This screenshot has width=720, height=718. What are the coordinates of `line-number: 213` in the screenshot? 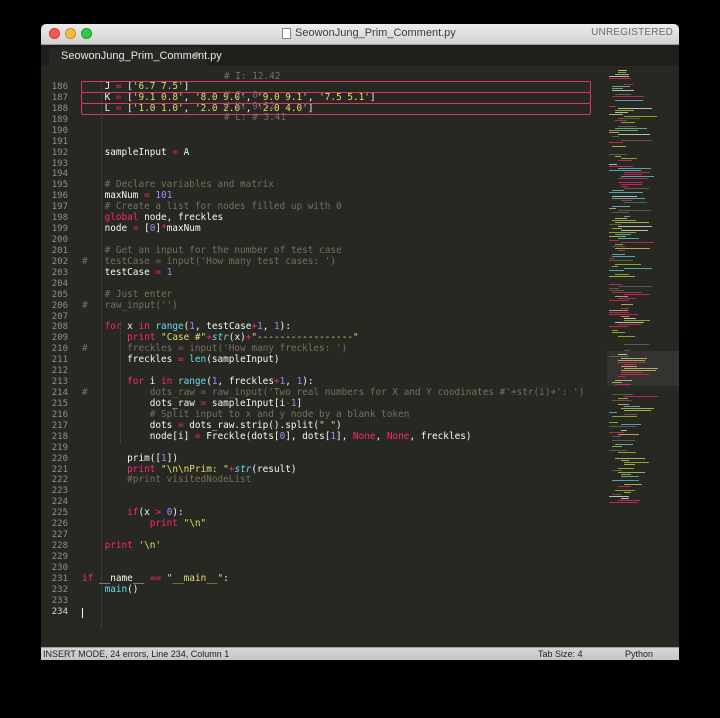 It's located at (59, 382).